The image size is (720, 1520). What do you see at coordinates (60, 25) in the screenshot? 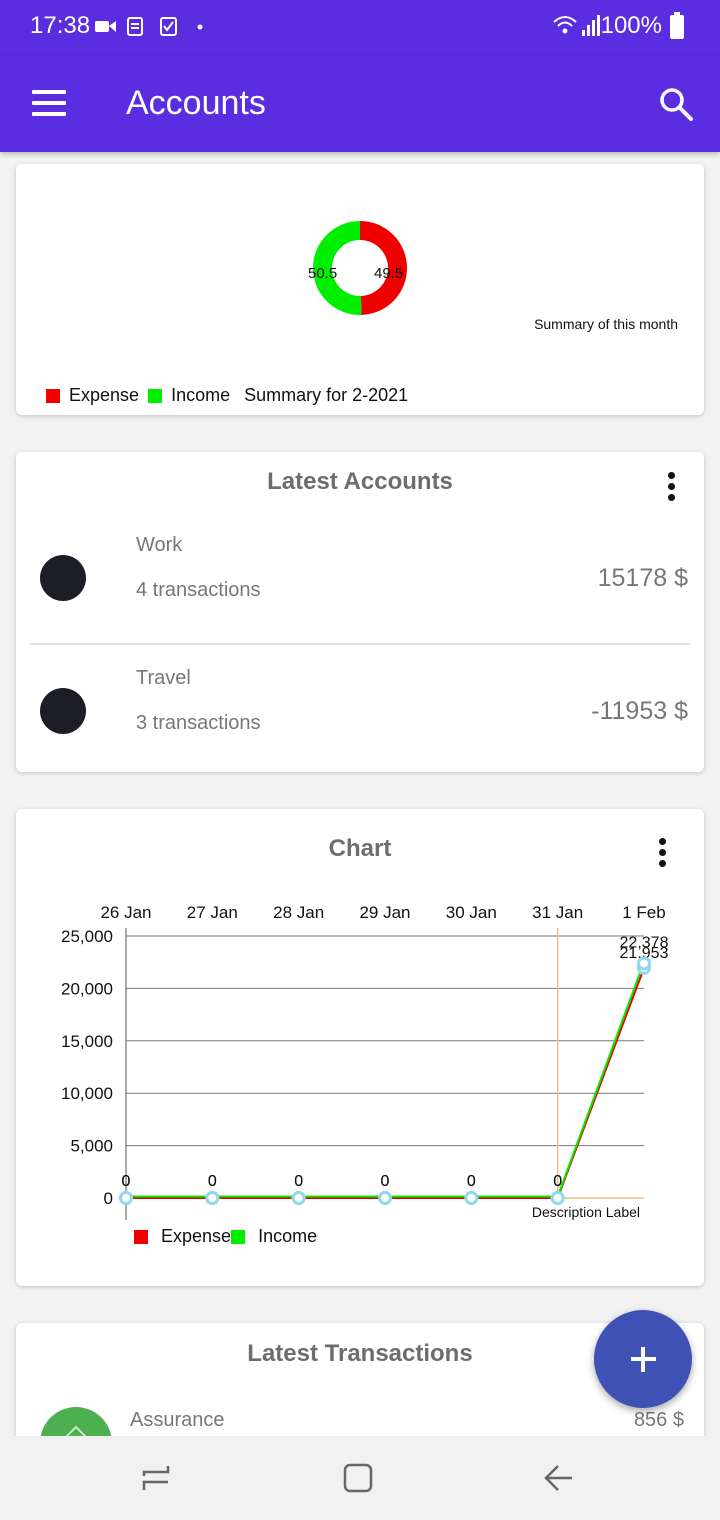
I see `status-time: 17:38` at bounding box center [60, 25].